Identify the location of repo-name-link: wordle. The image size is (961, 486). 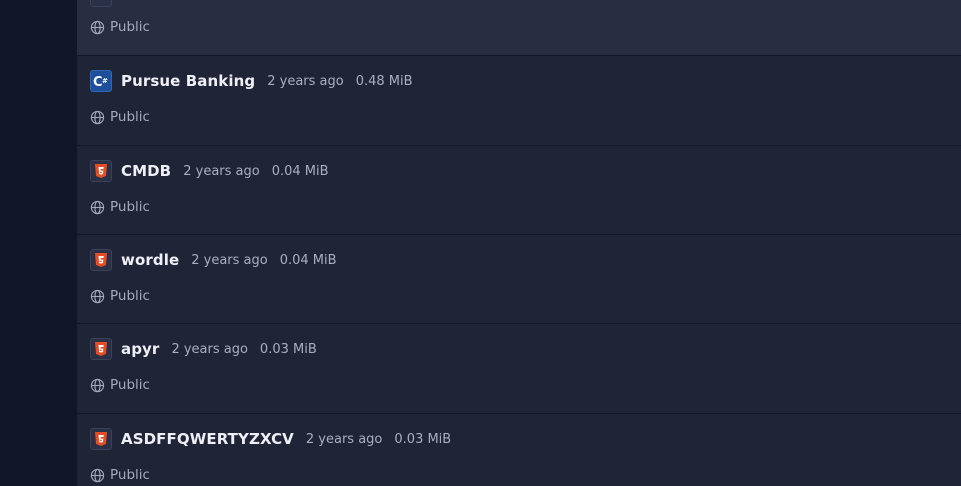
(150, 260).